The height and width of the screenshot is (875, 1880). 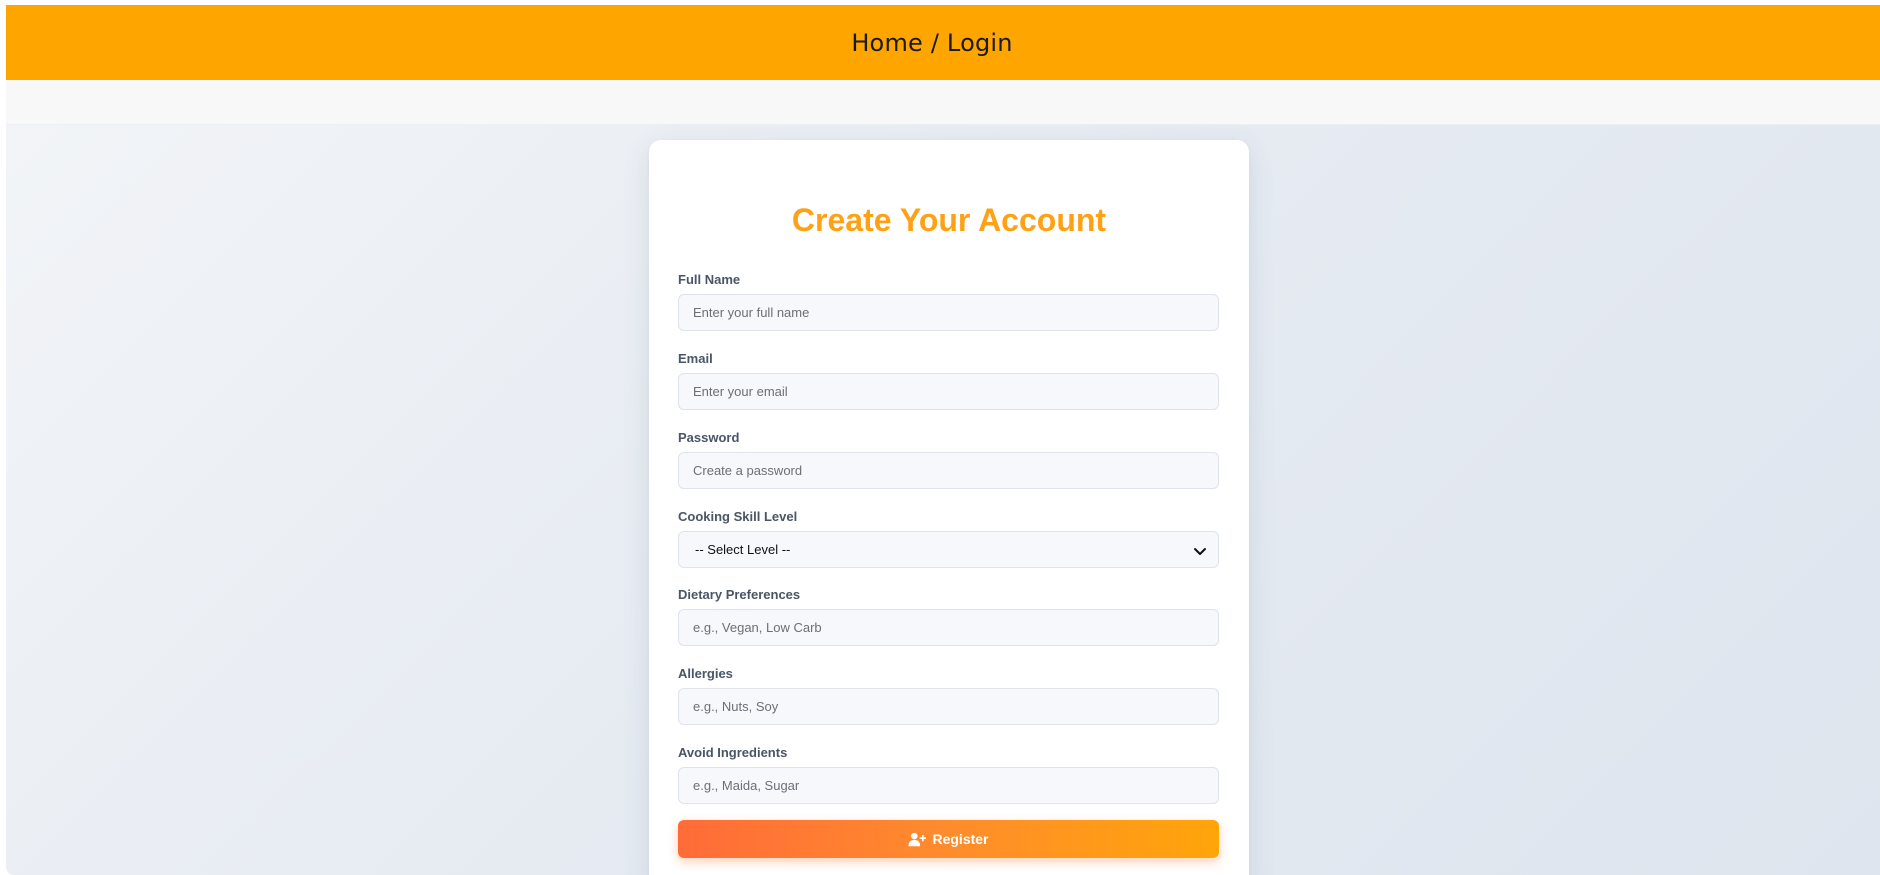 What do you see at coordinates (738, 516) in the screenshot?
I see `cooking-skill-label: Cooking Skill Level` at bounding box center [738, 516].